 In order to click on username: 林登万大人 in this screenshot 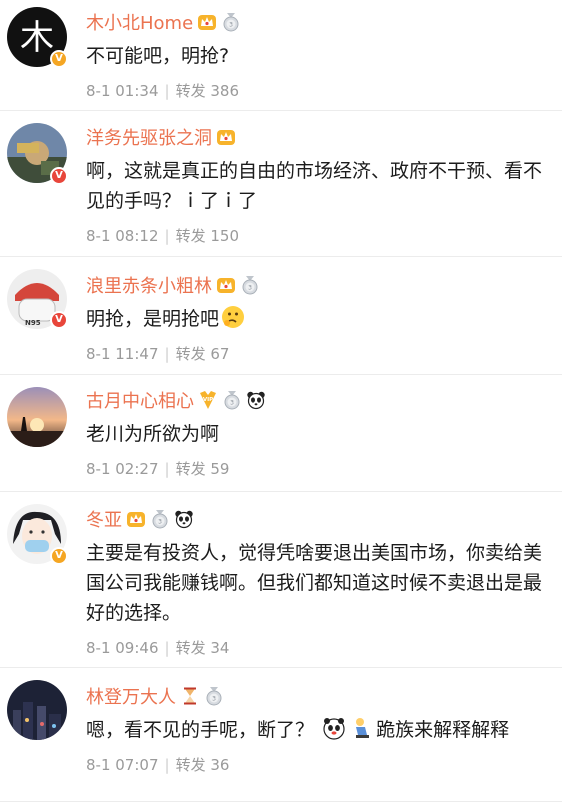, I will do `click(131, 696)`.